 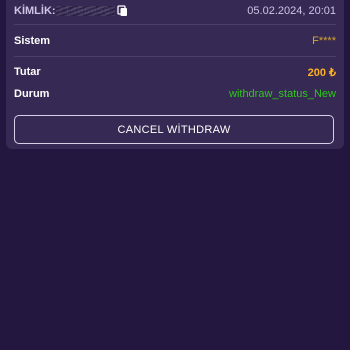 I want to click on transaction-id-label: KİMLİK:, so click(x=35, y=11).